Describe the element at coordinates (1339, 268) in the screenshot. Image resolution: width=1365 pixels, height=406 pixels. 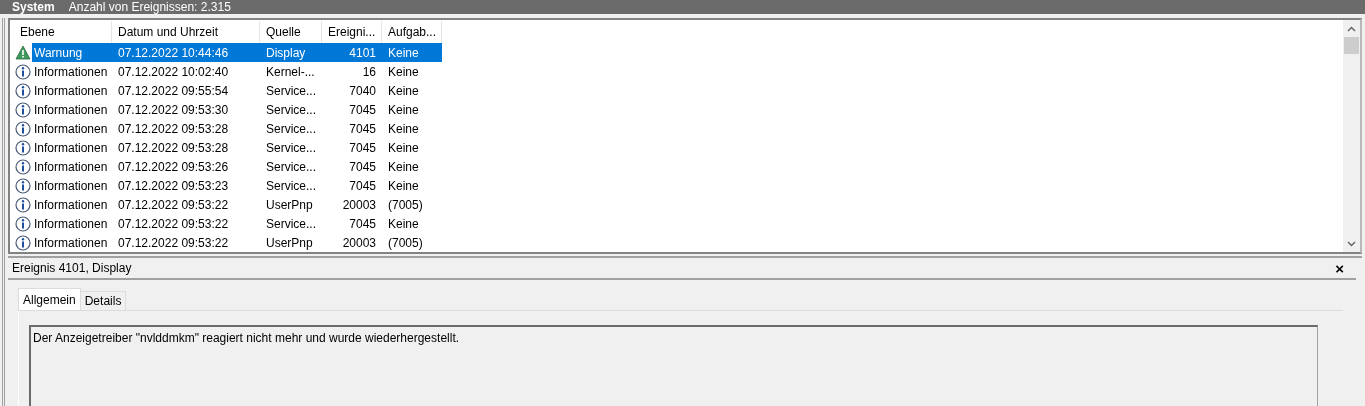
I see `close-button: ×` at that location.